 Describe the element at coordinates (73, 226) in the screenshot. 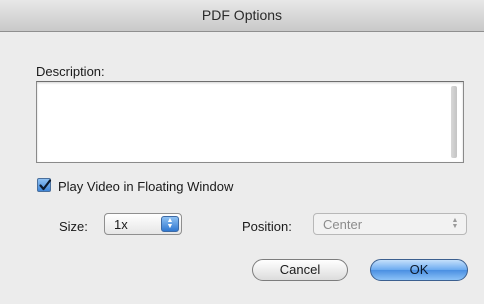

I see `size-label: Size:` at that location.